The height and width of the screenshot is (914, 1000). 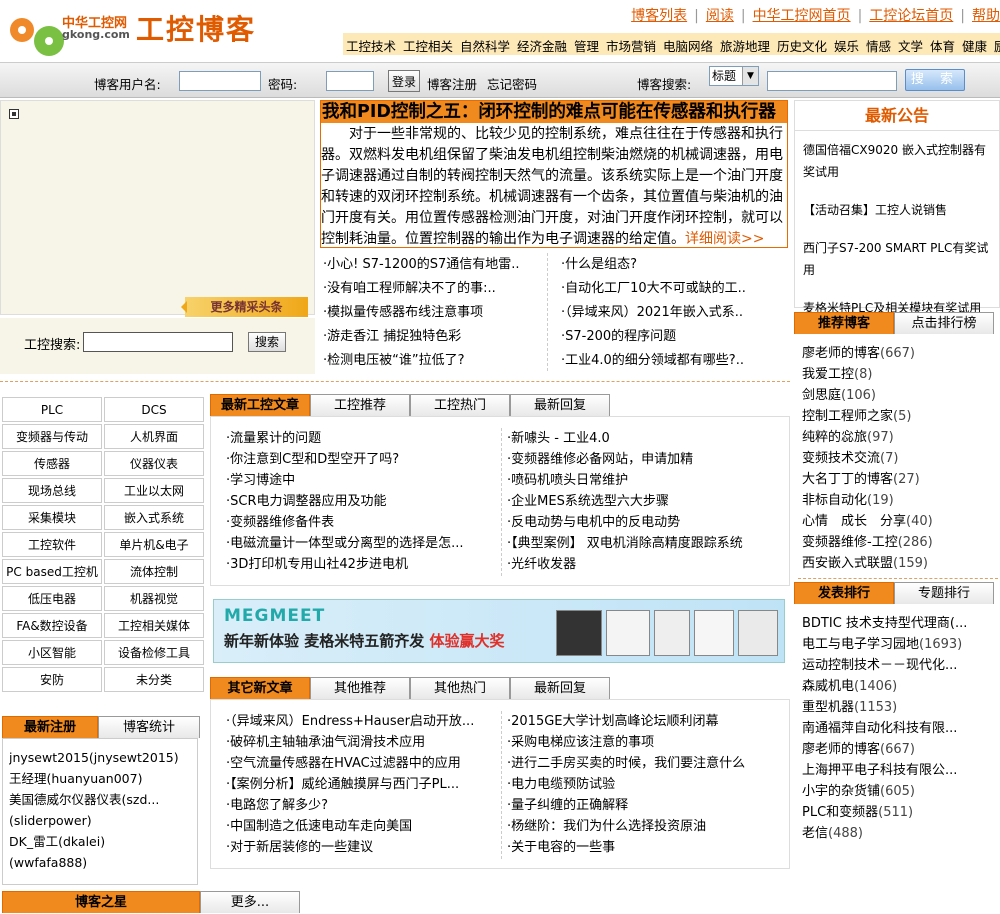 I want to click on list-item: ·2015GE大学计划高峰论坛顺利闭幕, so click(x=647, y=721).